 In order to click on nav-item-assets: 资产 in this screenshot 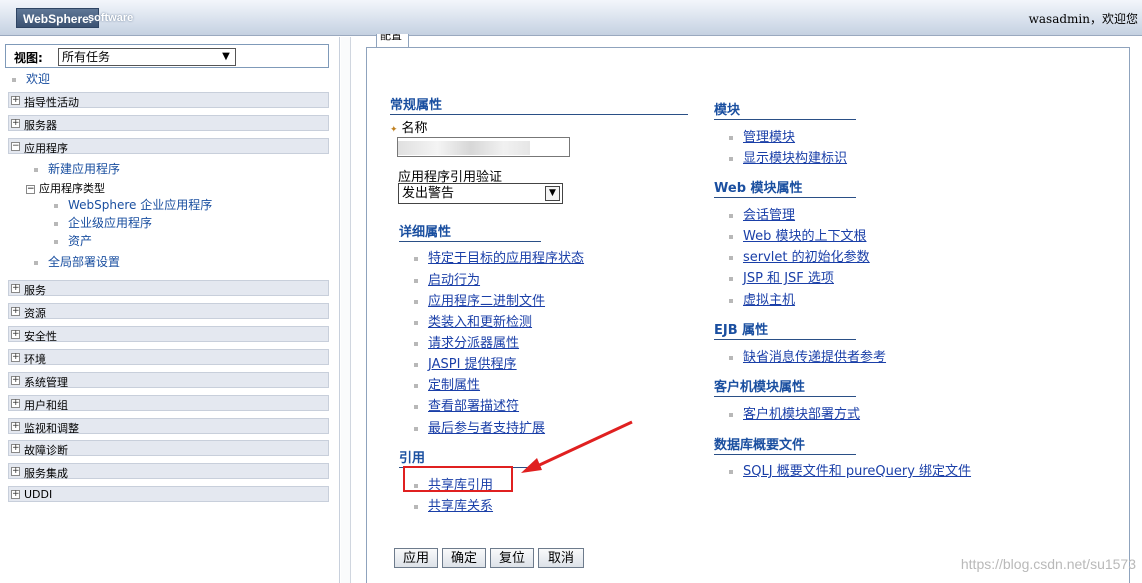, I will do `click(73, 240)`.